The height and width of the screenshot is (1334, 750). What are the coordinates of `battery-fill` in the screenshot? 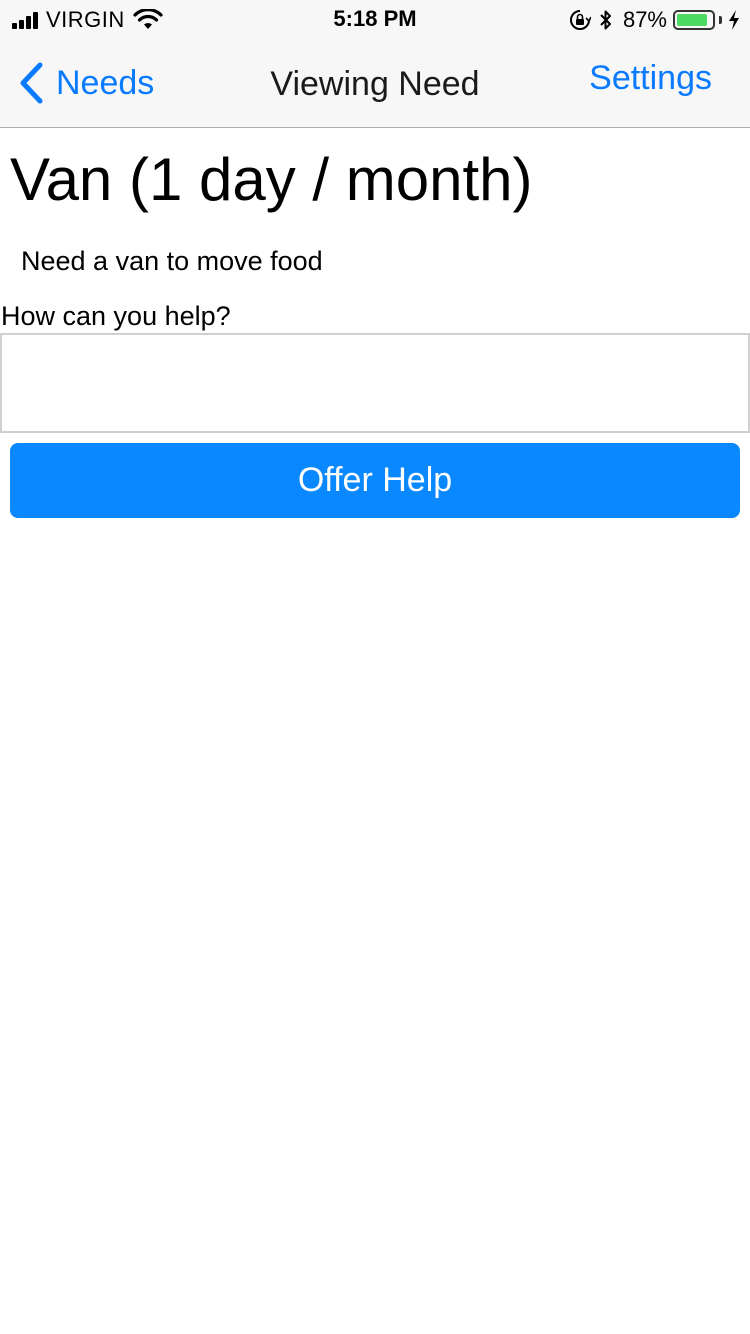 It's located at (692, 20).